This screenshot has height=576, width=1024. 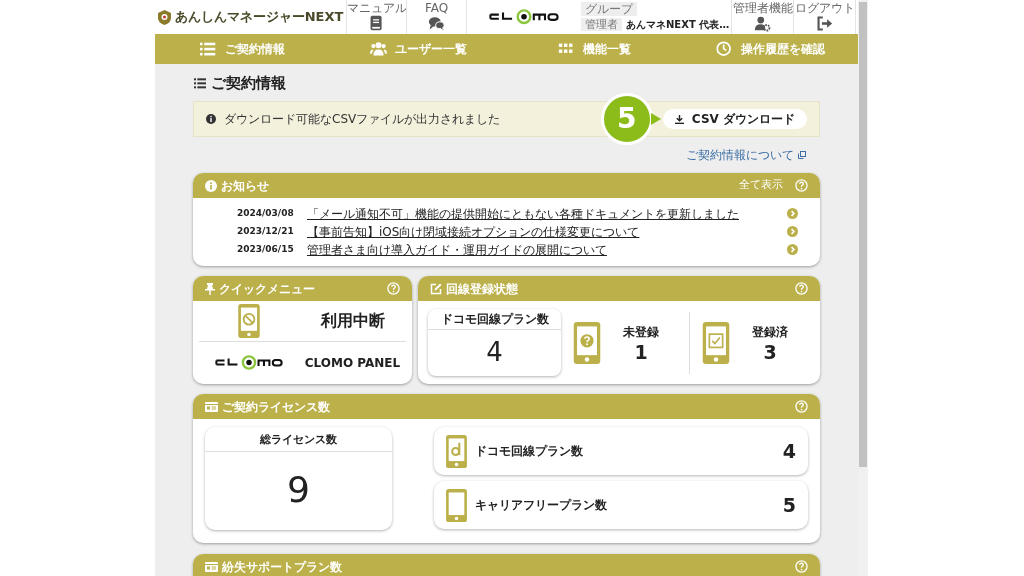 What do you see at coordinates (267, 289) in the screenshot?
I see `card-title: クイックメニュー` at bounding box center [267, 289].